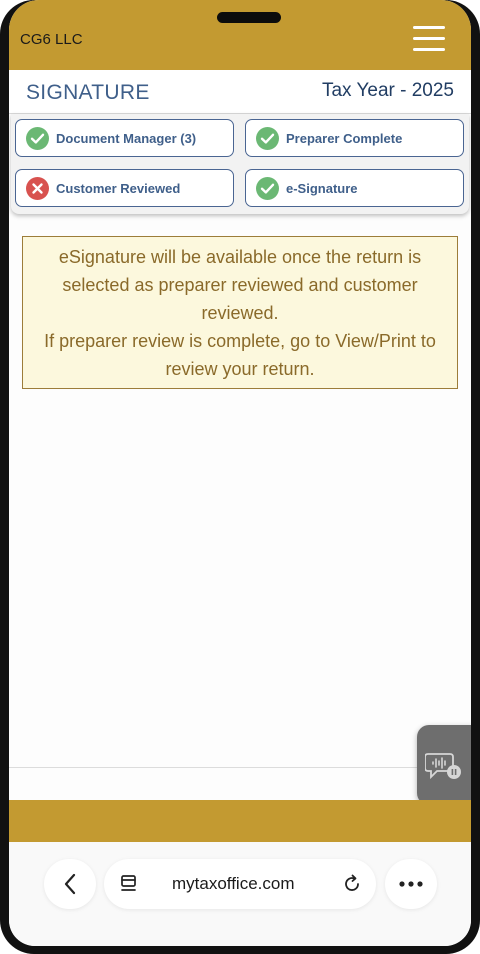 This screenshot has height=954, width=480. I want to click on browser-toolbar: mytaxoffice.com, so click(240, 894).